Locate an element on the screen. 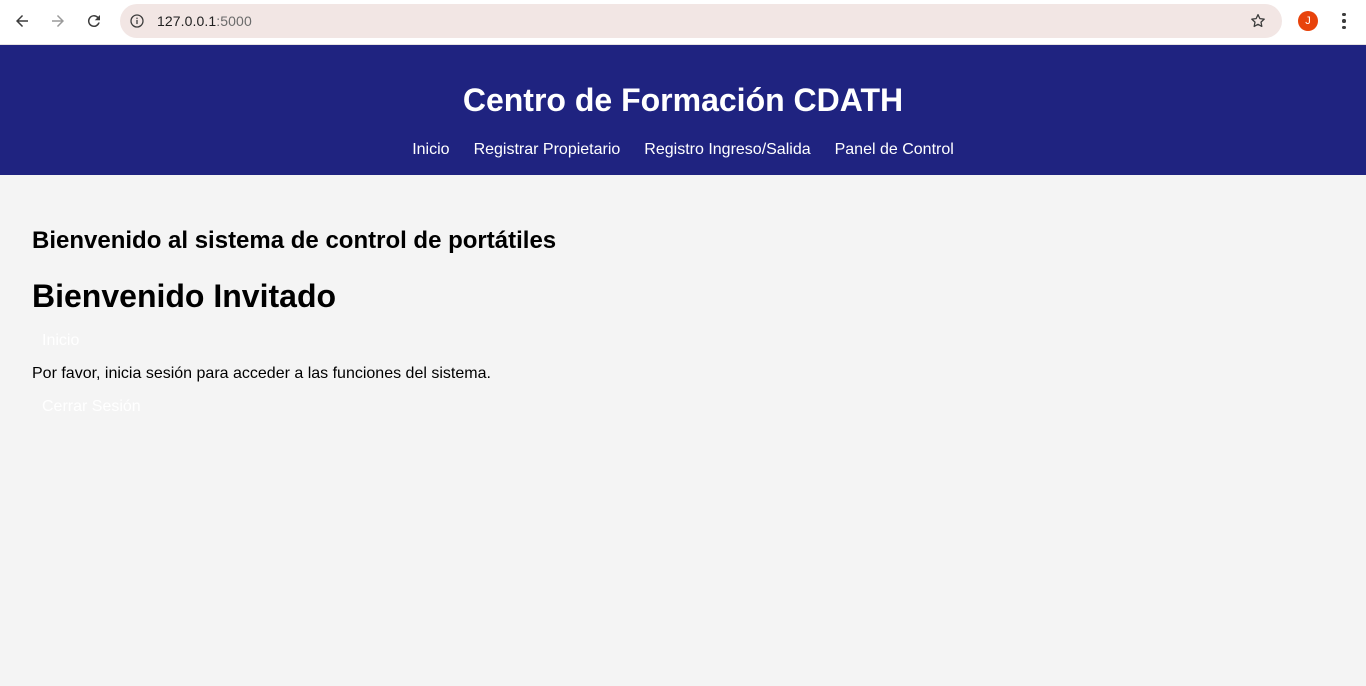 The height and width of the screenshot is (686, 1366). nav-link-registrar-propietario: Registrar Propietario is located at coordinates (547, 150).